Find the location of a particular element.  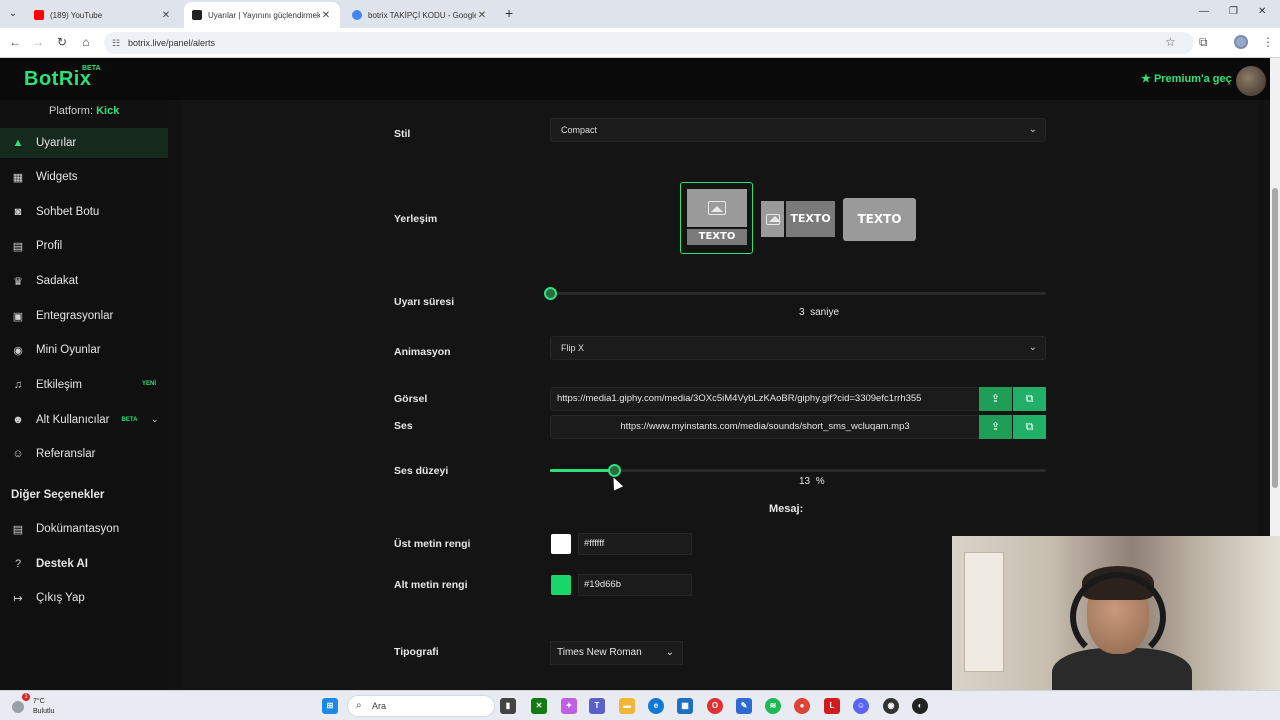

users-icon: ☻ is located at coordinates (18, 420).